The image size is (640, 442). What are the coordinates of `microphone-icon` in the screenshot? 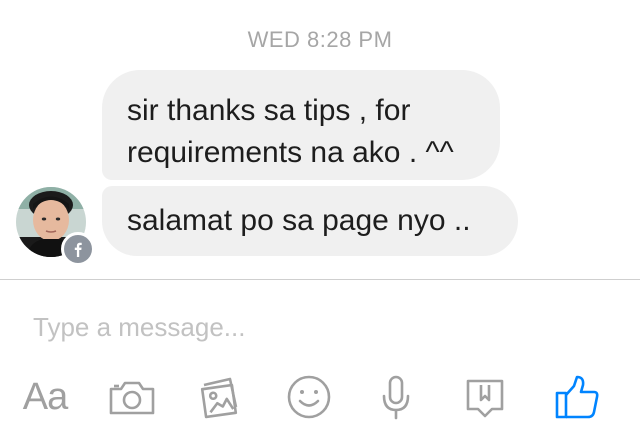 It's located at (396, 397).